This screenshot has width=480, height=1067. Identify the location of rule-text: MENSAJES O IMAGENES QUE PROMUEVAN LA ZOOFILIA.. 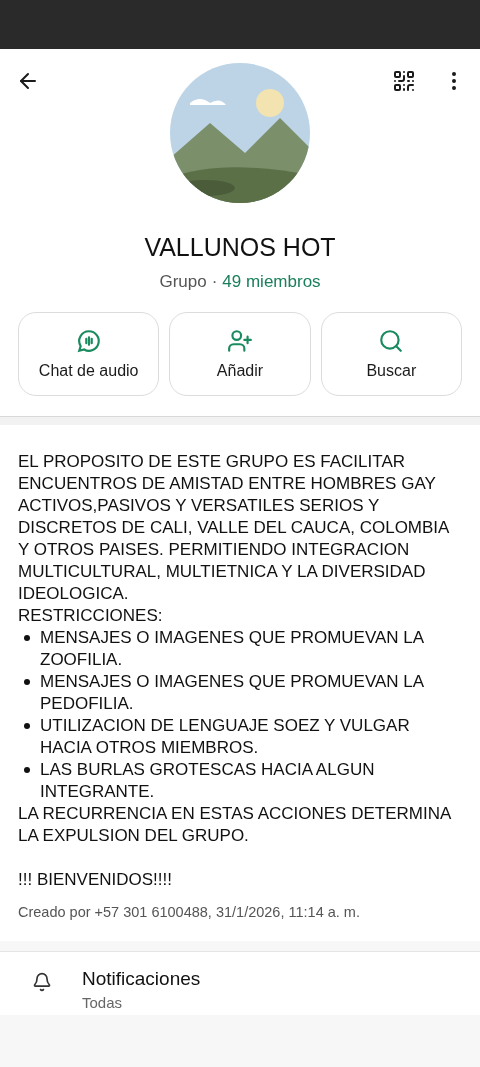
(232, 649).